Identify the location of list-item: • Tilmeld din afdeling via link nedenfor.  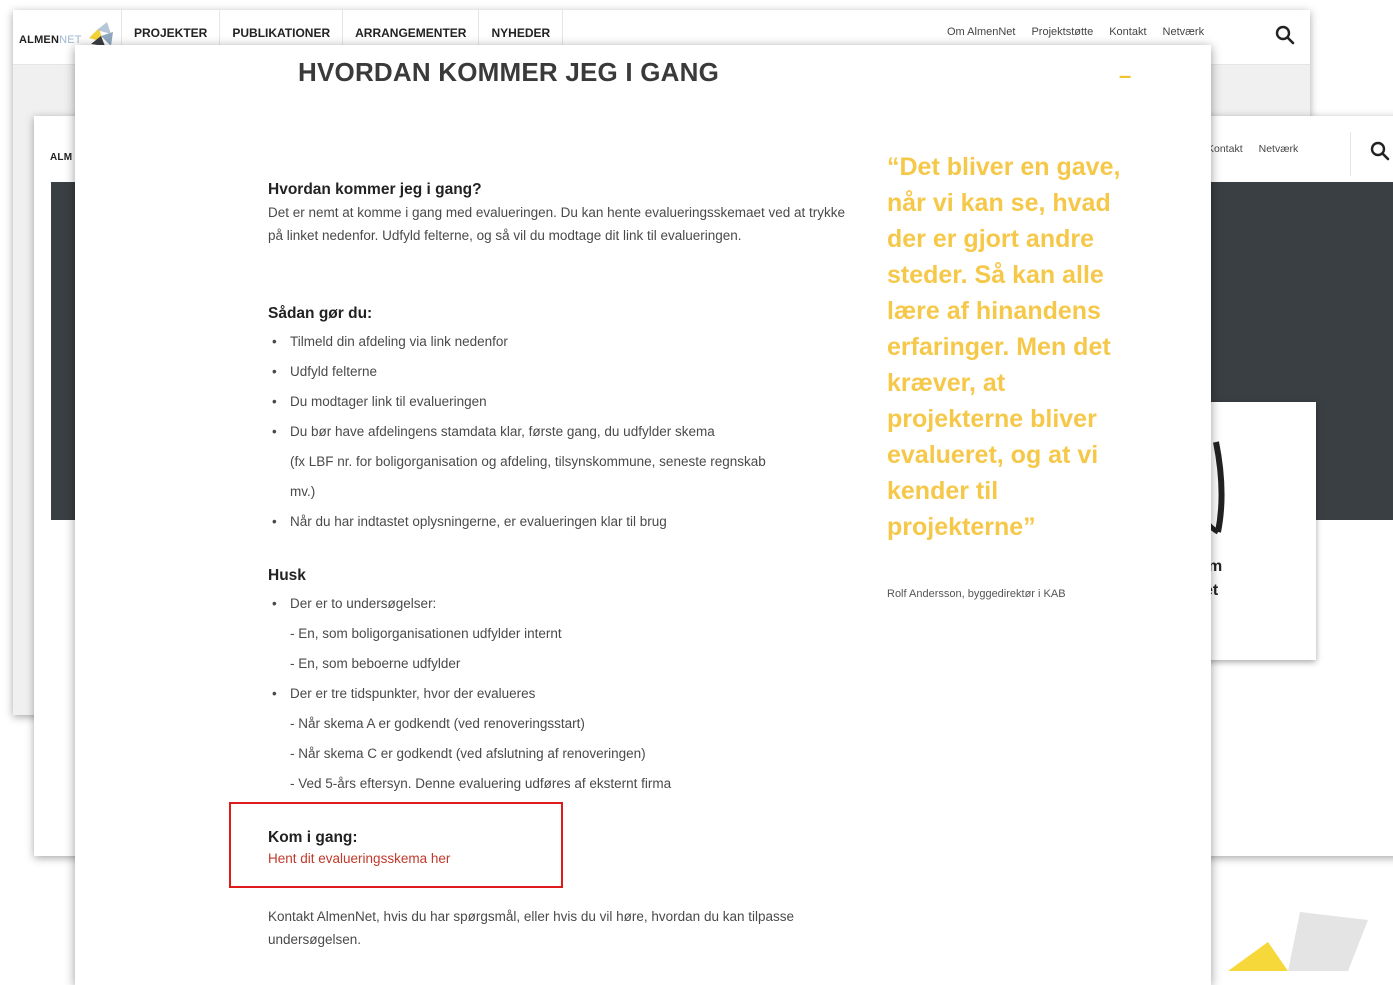
(390, 341).